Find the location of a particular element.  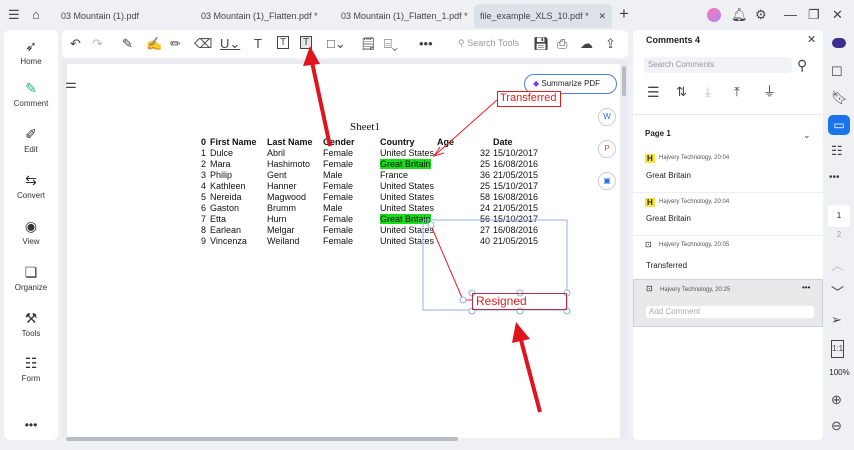

collapse-all-icon: ⤒ is located at coordinates (737, 92).